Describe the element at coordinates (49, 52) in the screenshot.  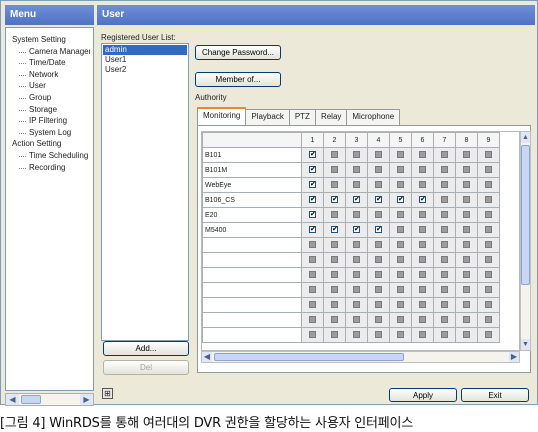
I see `menu-item: Camera Manageme` at that location.